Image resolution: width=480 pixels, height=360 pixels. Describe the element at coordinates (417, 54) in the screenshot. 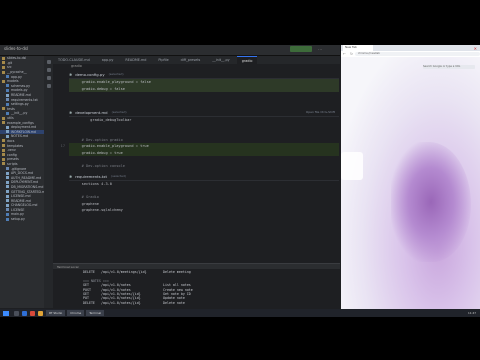

I see `address-bar: chrome://newtab` at that location.